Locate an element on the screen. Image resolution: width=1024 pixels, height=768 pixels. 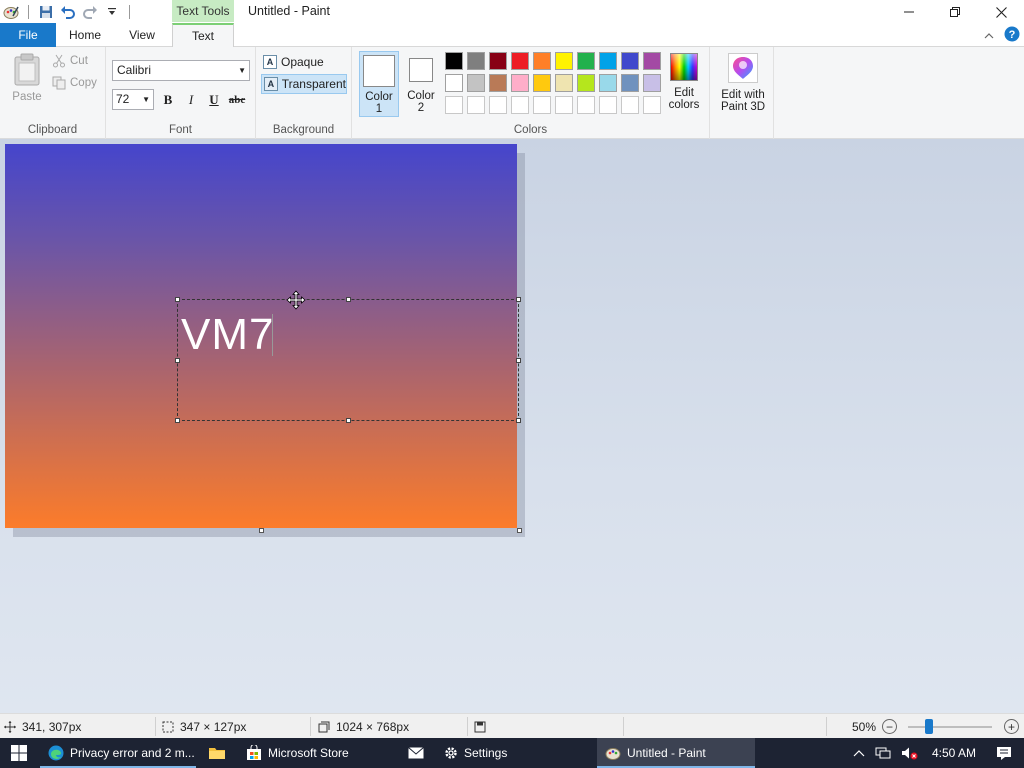
italic-button: I is located at coordinates (191, 100).